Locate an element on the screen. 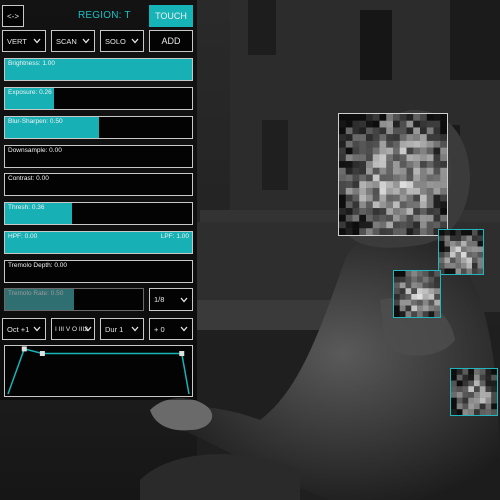 The width and height of the screenshot is (500, 500). lpf-label: LPF: 1.00 is located at coordinates (174, 236).